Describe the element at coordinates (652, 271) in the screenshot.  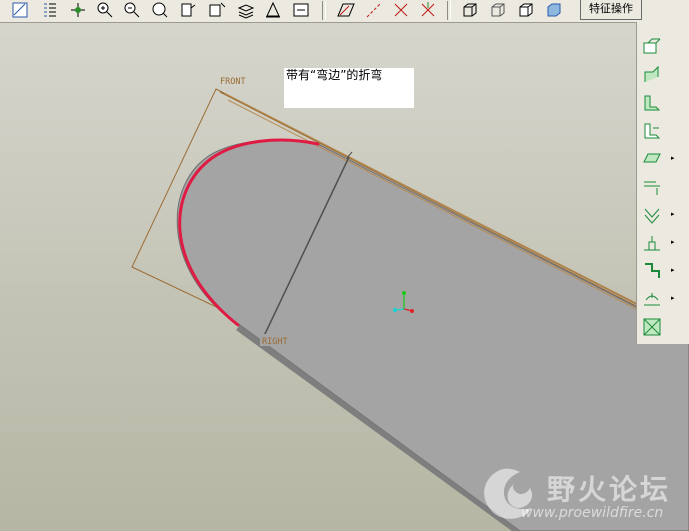
I see `bend-icon` at that location.